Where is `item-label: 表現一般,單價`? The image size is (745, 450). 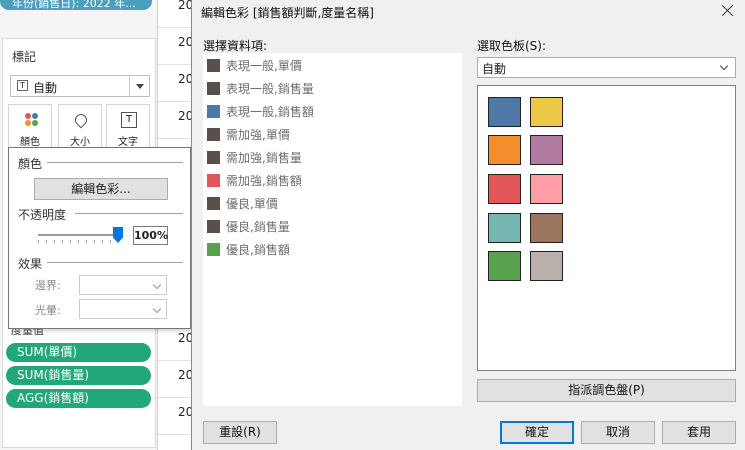 item-label: 表現一般,單價 is located at coordinates (264, 66).